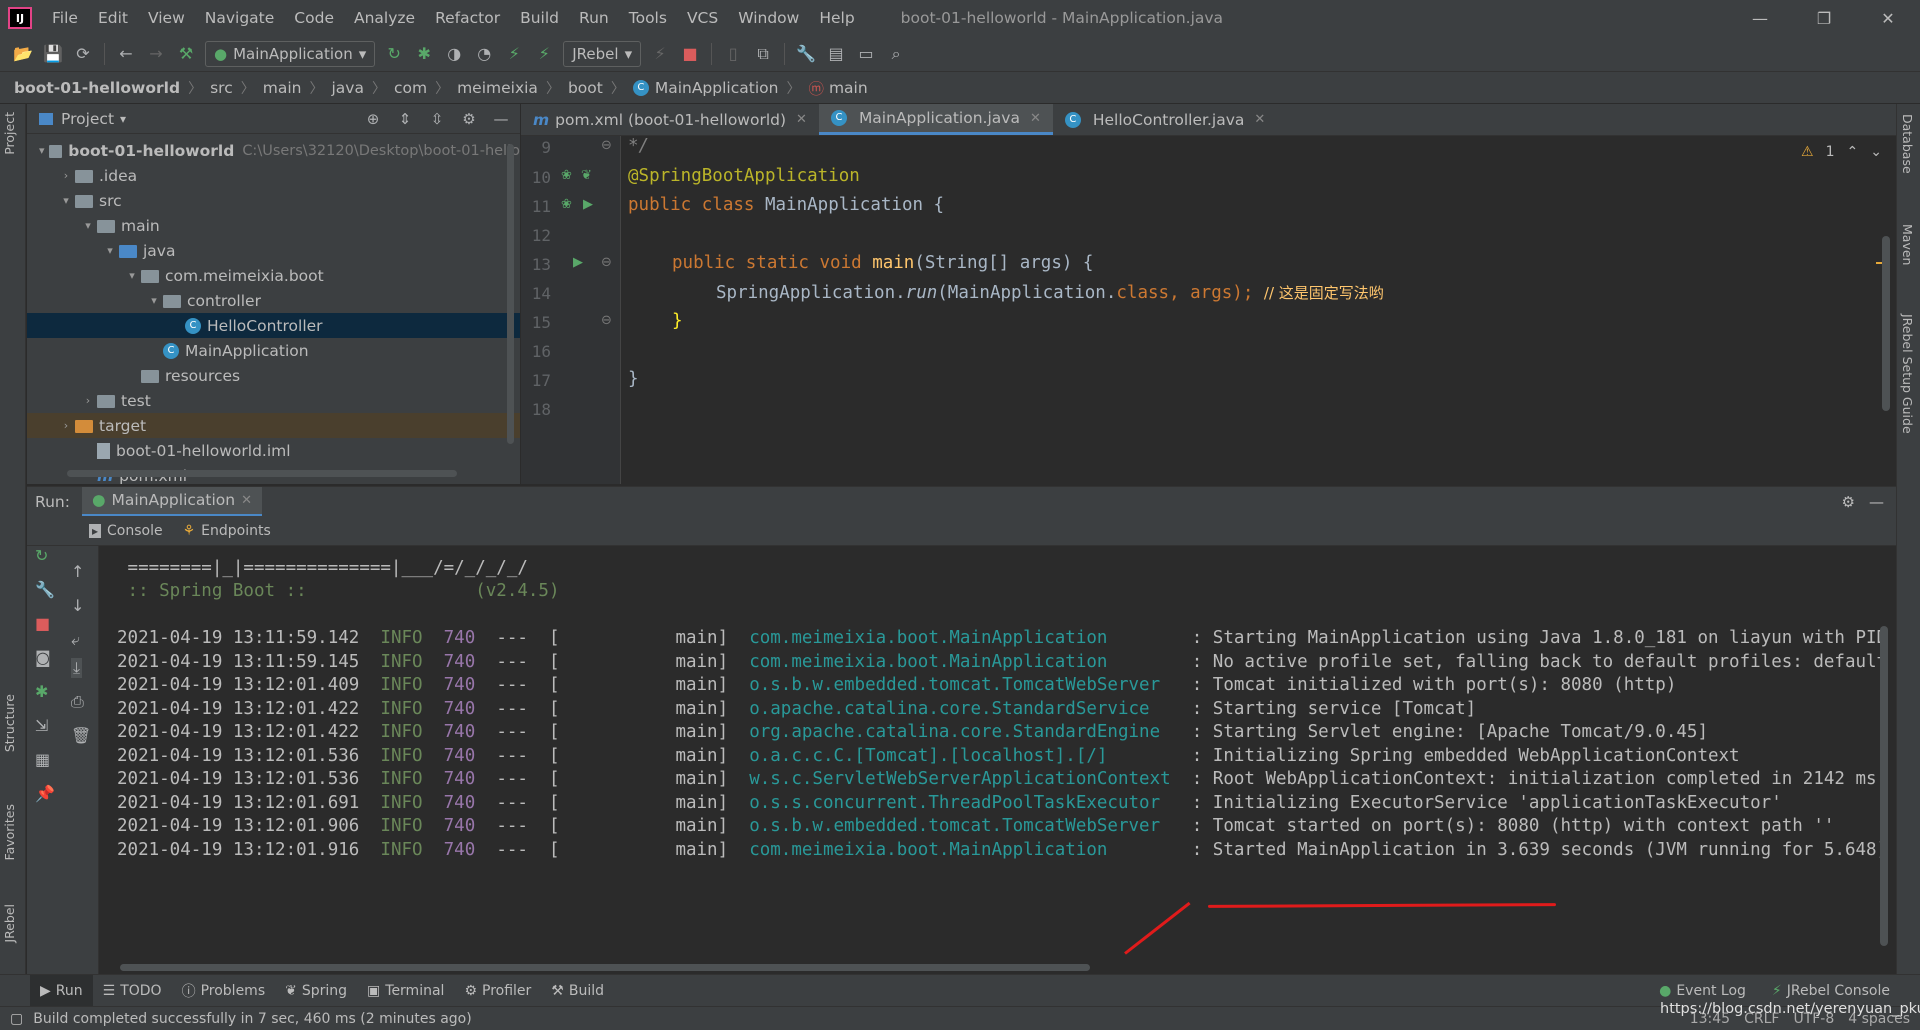 The image size is (1920, 1030). What do you see at coordinates (1841, 152) in the screenshot?
I see `inspection-status: ⚠ 1 ⌃ ⌄` at bounding box center [1841, 152].